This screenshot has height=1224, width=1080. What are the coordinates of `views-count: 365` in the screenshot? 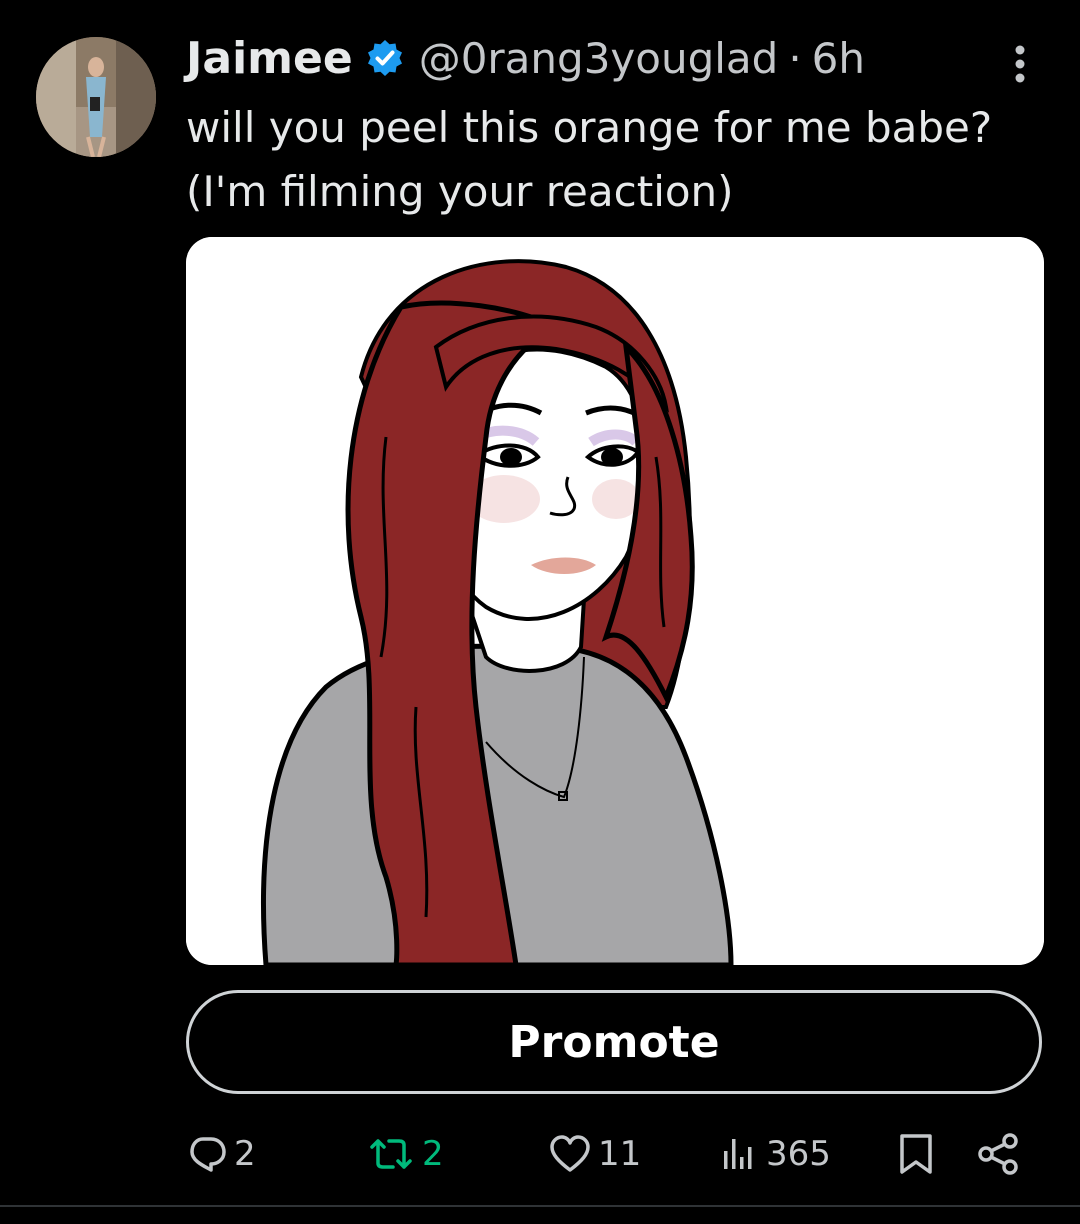 It's located at (798, 1154).